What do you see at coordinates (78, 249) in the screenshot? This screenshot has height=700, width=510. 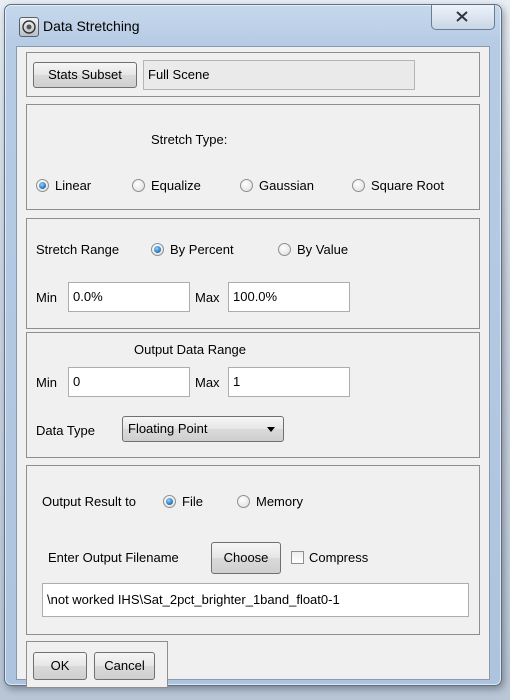 I see `stretch-range-label: Stretch Range` at bounding box center [78, 249].